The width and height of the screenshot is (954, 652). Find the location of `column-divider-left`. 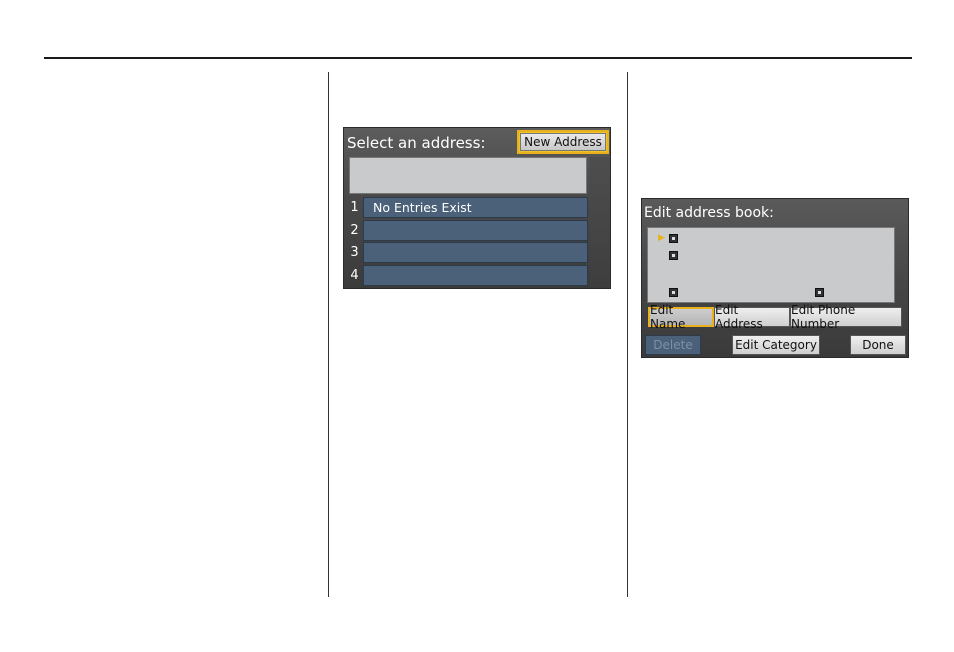

column-divider-left is located at coordinates (328, 334).